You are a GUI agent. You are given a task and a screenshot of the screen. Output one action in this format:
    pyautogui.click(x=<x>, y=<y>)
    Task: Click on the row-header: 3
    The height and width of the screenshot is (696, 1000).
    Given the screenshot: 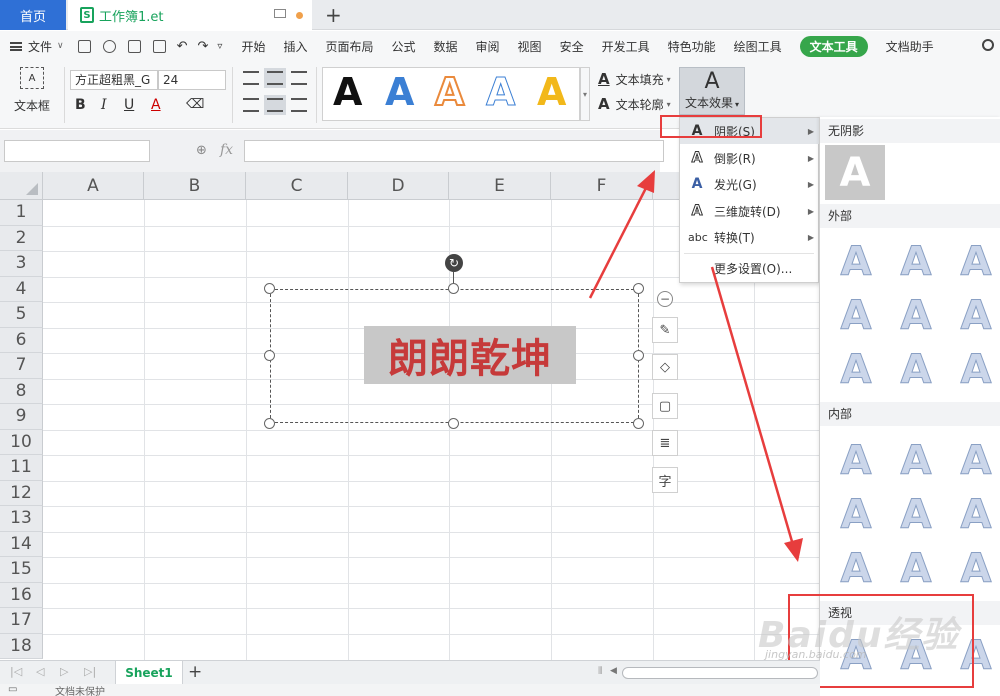 What is the action you would take?
    pyautogui.click(x=21, y=264)
    